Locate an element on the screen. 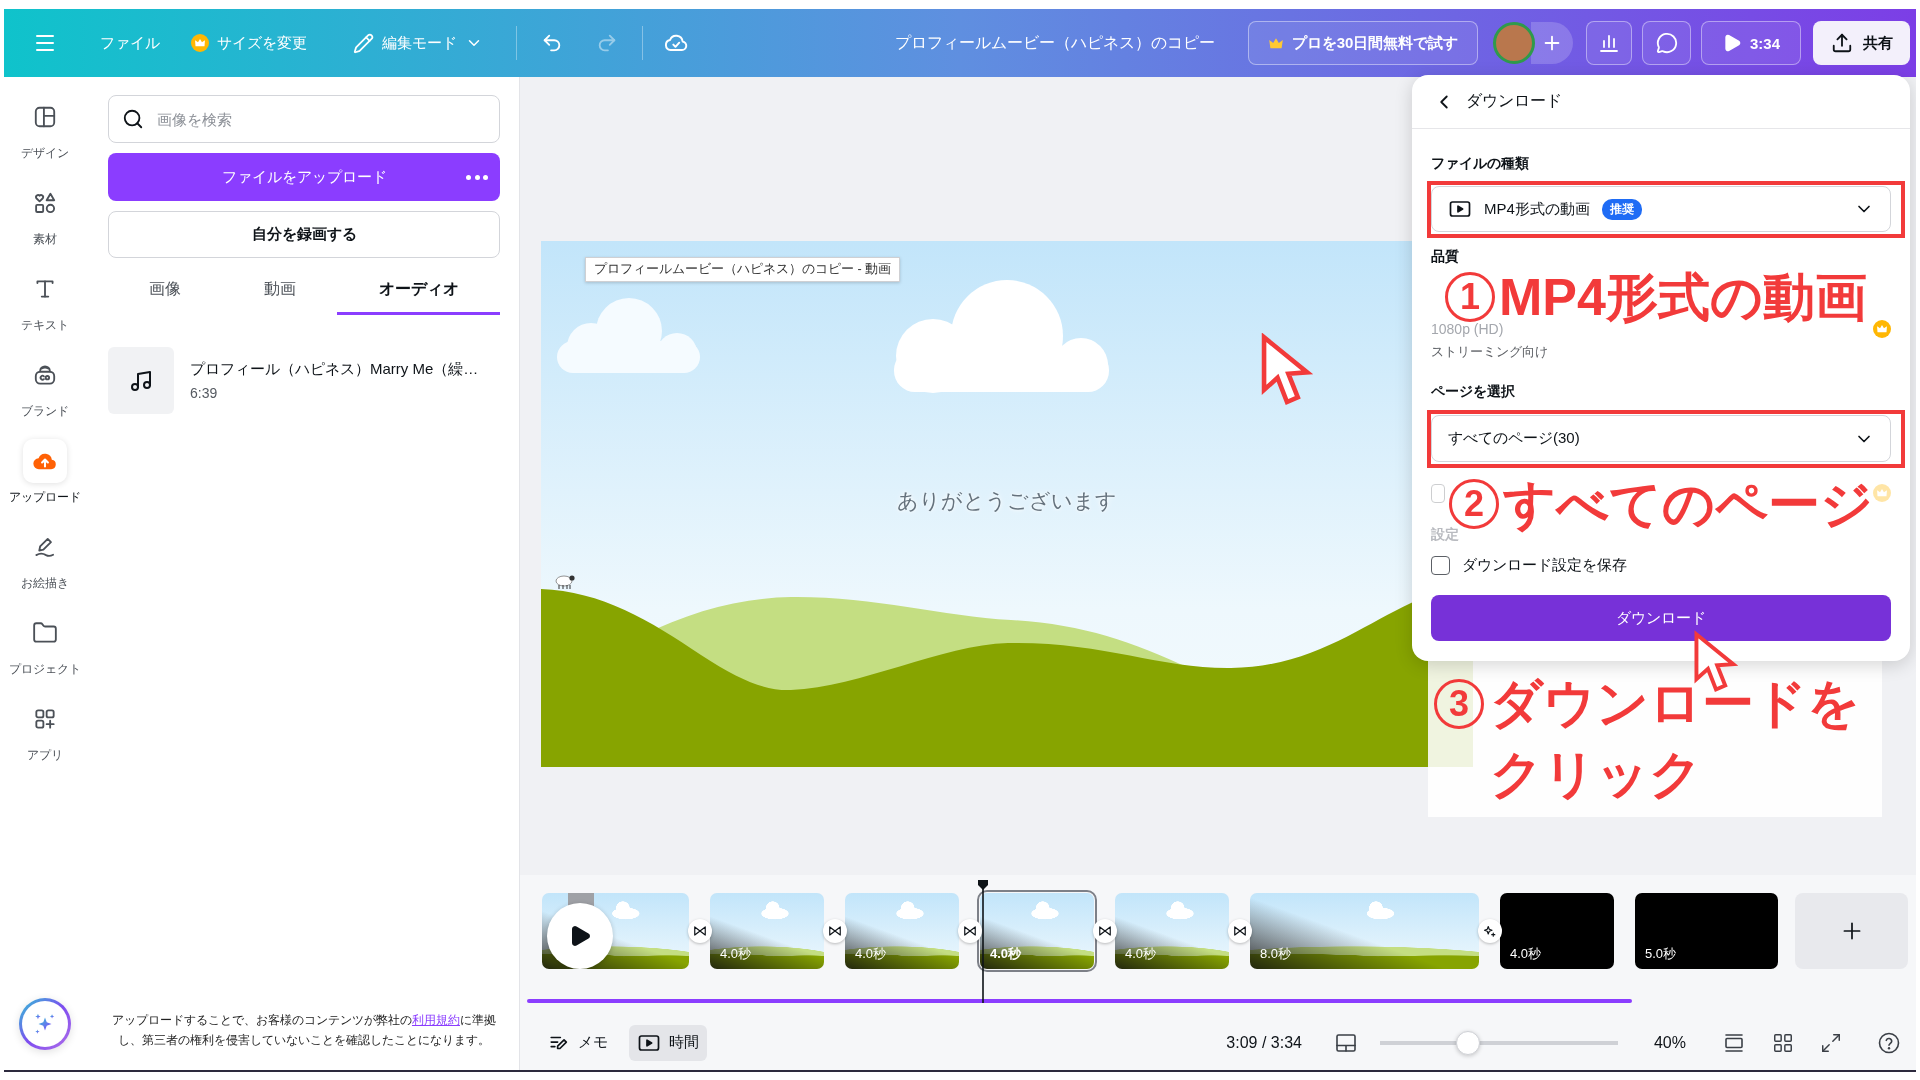 This screenshot has height=1080, width=1920. checkbox is located at coordinates (1440, 565).